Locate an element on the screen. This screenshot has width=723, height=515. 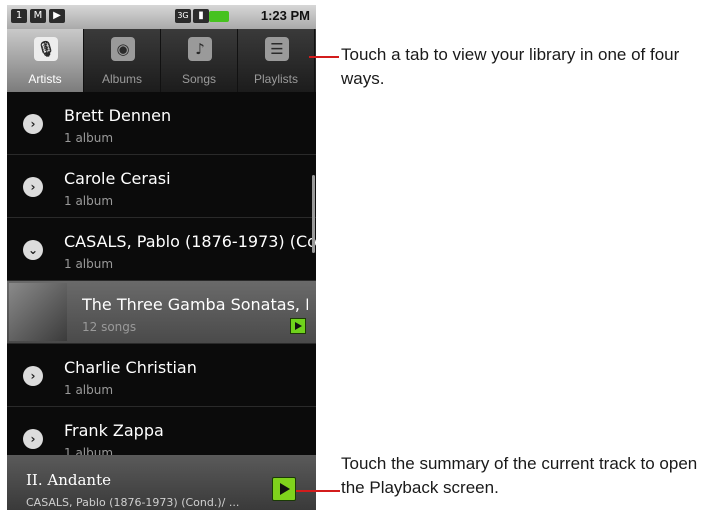
signal-icon: ▮ is located at coordinates (201, 16).